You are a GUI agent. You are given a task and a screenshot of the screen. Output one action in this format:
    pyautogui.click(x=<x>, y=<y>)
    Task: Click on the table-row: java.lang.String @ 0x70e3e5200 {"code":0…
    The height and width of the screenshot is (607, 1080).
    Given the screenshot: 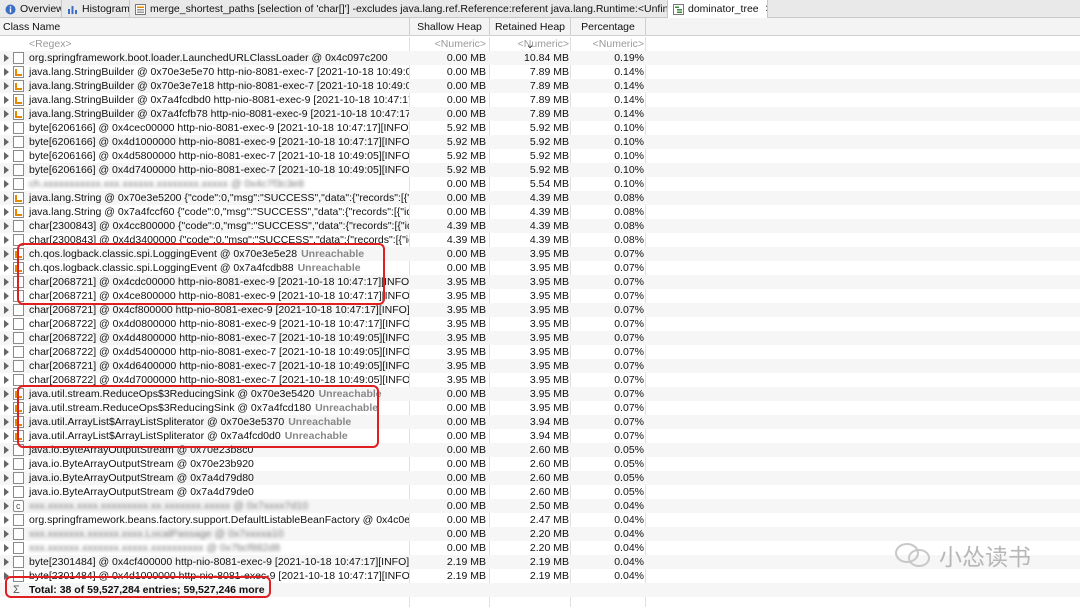 What is the action you would take?
    pyautogui.click(x=540, y=198)
    